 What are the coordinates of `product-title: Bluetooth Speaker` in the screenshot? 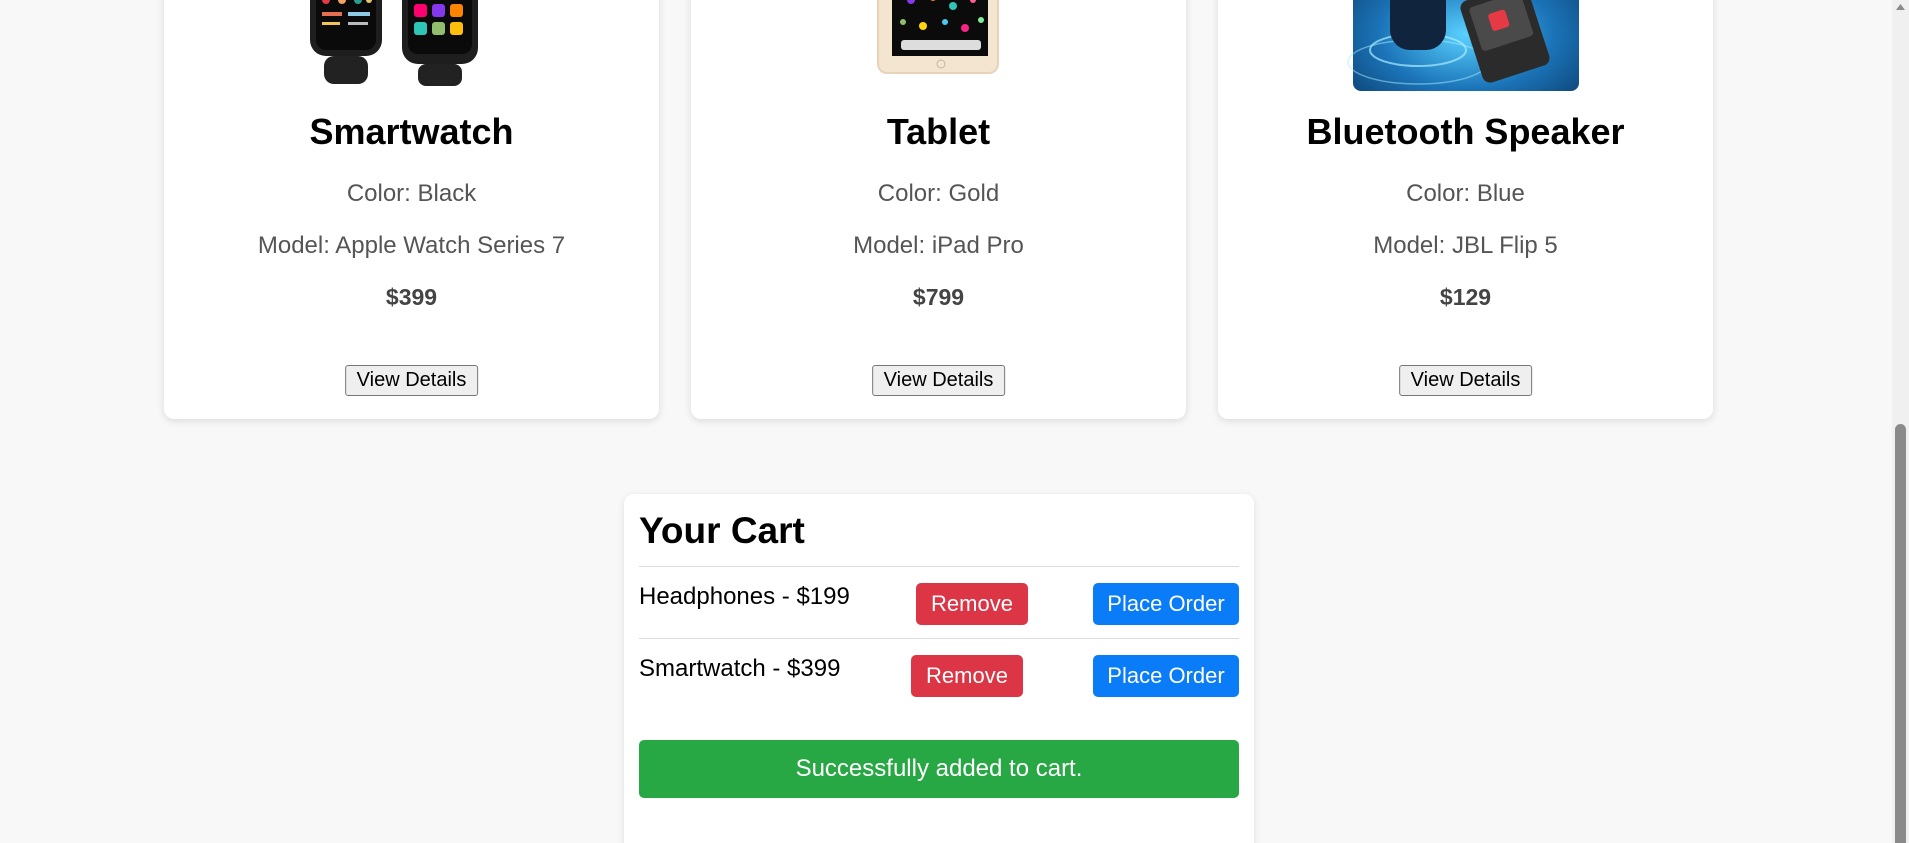 It's located at (1465, 131).